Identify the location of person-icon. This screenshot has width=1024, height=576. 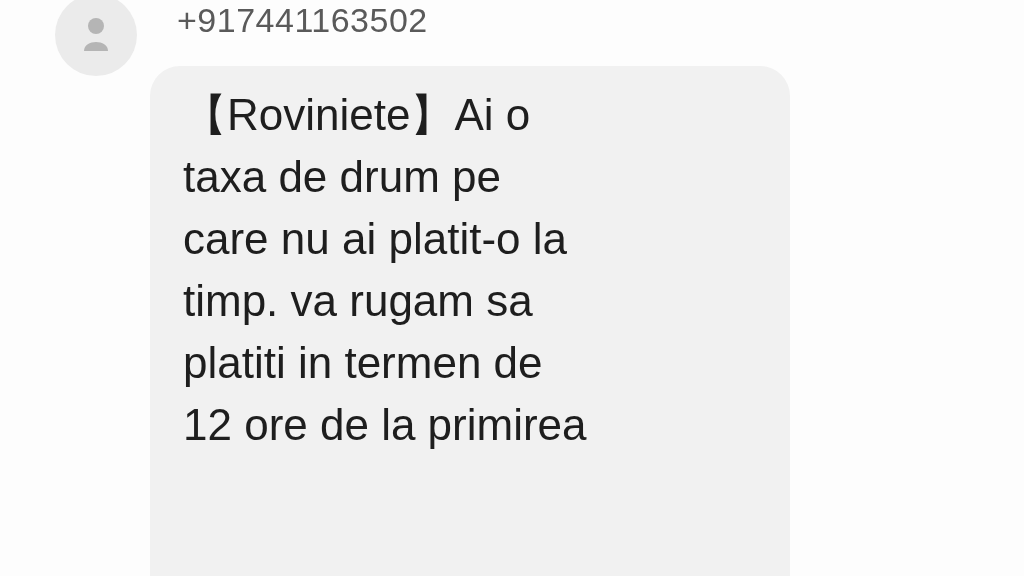
(96, 35).